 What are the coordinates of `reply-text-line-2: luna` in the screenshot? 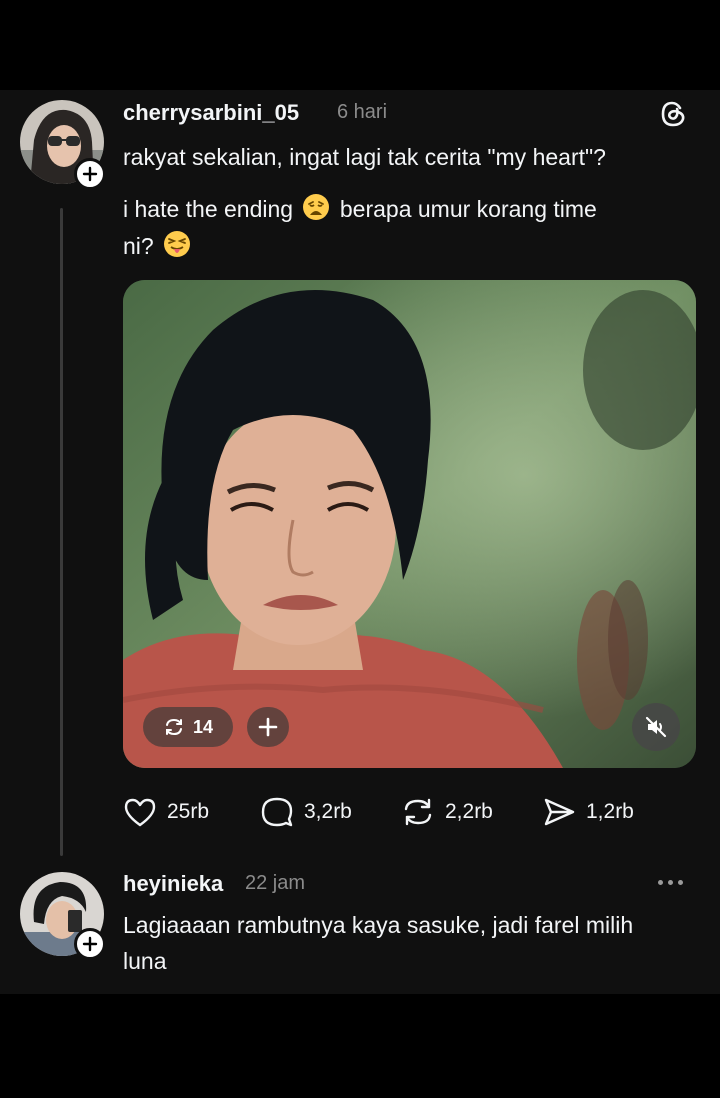 It's located at (145, 961).